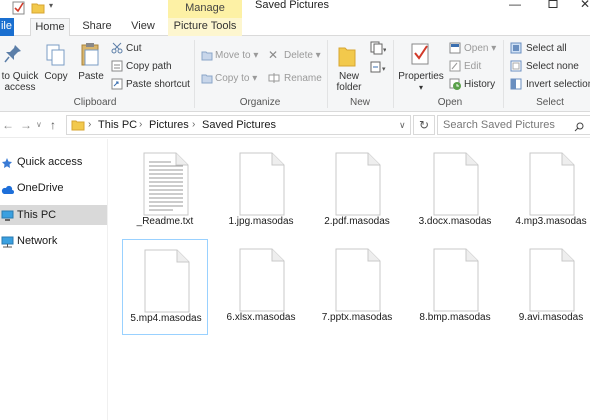 The width and height of the screenshot is (590, 420). Describe the element at coordinates (552, 66) in the screenshot. I see `select-none-button: Select none` at that location.